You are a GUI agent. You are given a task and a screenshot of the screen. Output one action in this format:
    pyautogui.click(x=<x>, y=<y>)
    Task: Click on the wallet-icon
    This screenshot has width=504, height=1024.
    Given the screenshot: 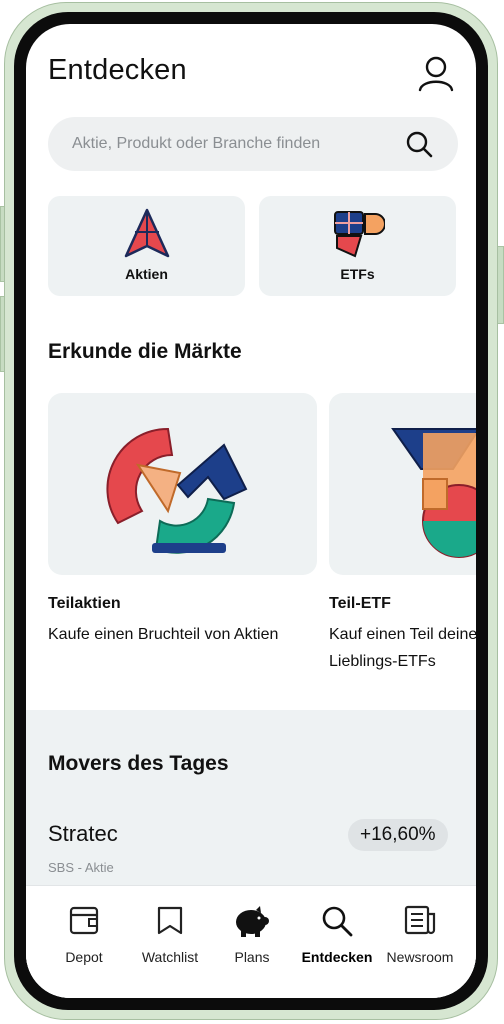 What is the action you would take?
    pyautogui.click(x=84, y=920)
    